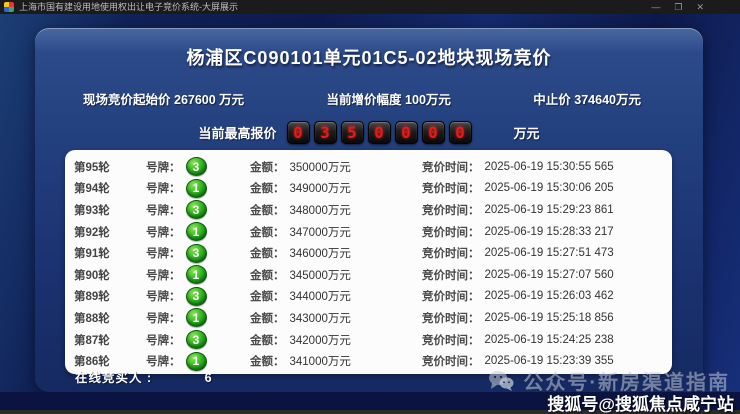 This screenshot has height=414, width=740. What do you see at coordinates (114, 378) in the screenshot?
I see `online-bidders-label: 在线竞买人 :` at bounding box center [114, 378].